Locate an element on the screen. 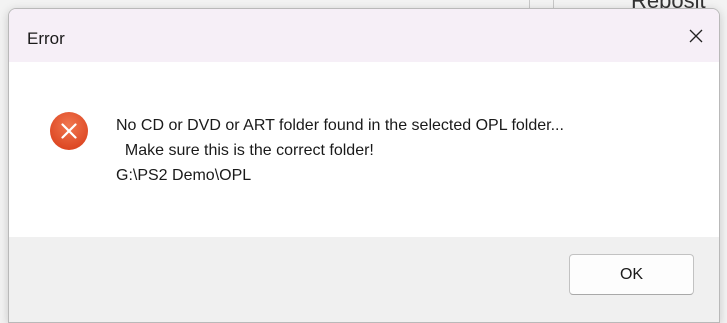 This screenshot has width=727, height=323. close-icon is located at coordinates (696, 35).